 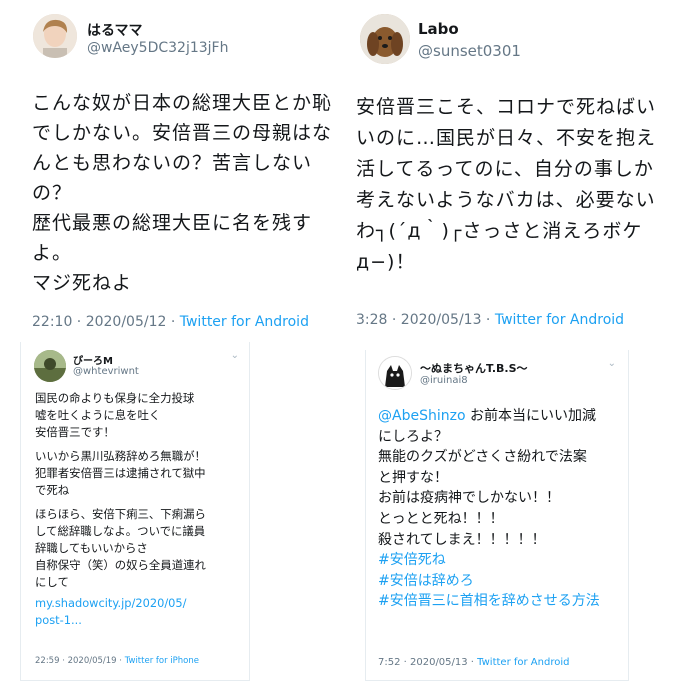 What do you see at coordinates (413, 477) in the screenshot?
I see `tweet-line: と押すな！` at bounding box center [413, 477].